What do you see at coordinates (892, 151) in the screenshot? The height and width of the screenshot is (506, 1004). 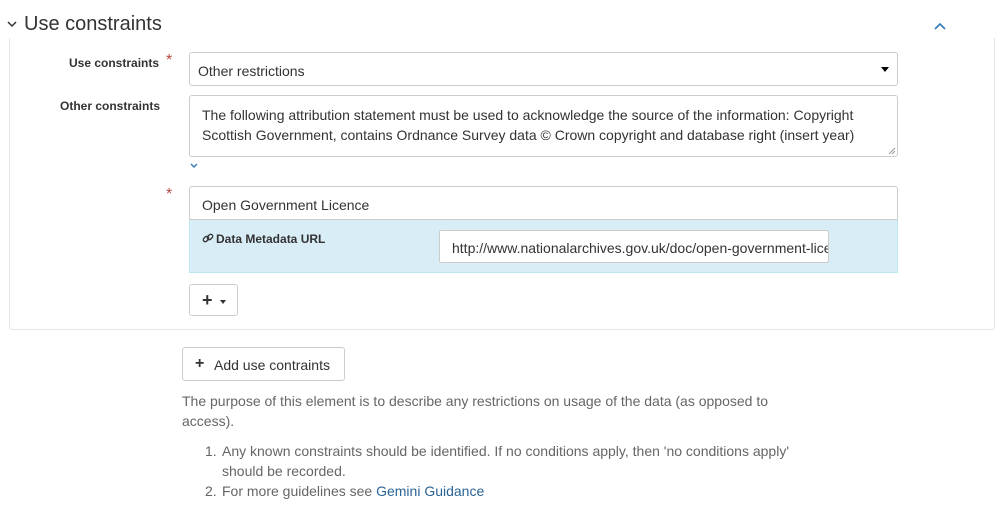 I see `resize-grip-icon` at bounding box center [892, 151].